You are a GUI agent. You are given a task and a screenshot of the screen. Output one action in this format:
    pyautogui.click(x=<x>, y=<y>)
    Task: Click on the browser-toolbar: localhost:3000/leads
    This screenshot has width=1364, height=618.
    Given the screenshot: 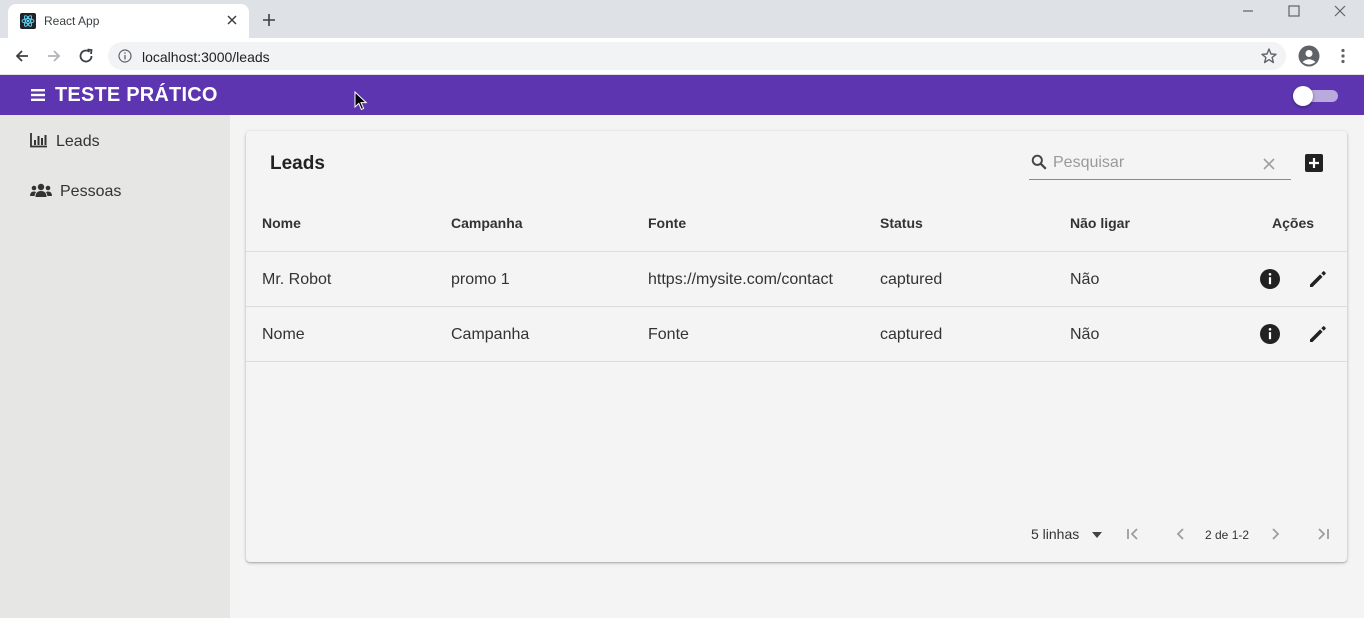 What is the action you would take?
    pyautogui.click(x=682, y=56)
    